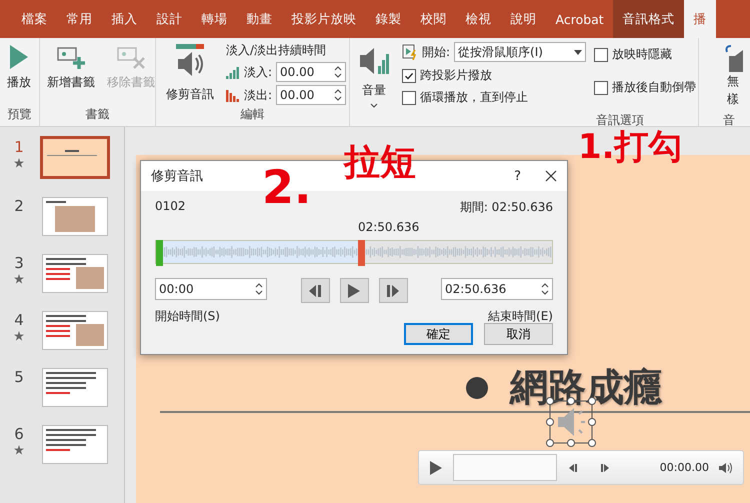 This screenshot has height=503, width=750. I want to click on group-label: 預覽, so click(19, 114).